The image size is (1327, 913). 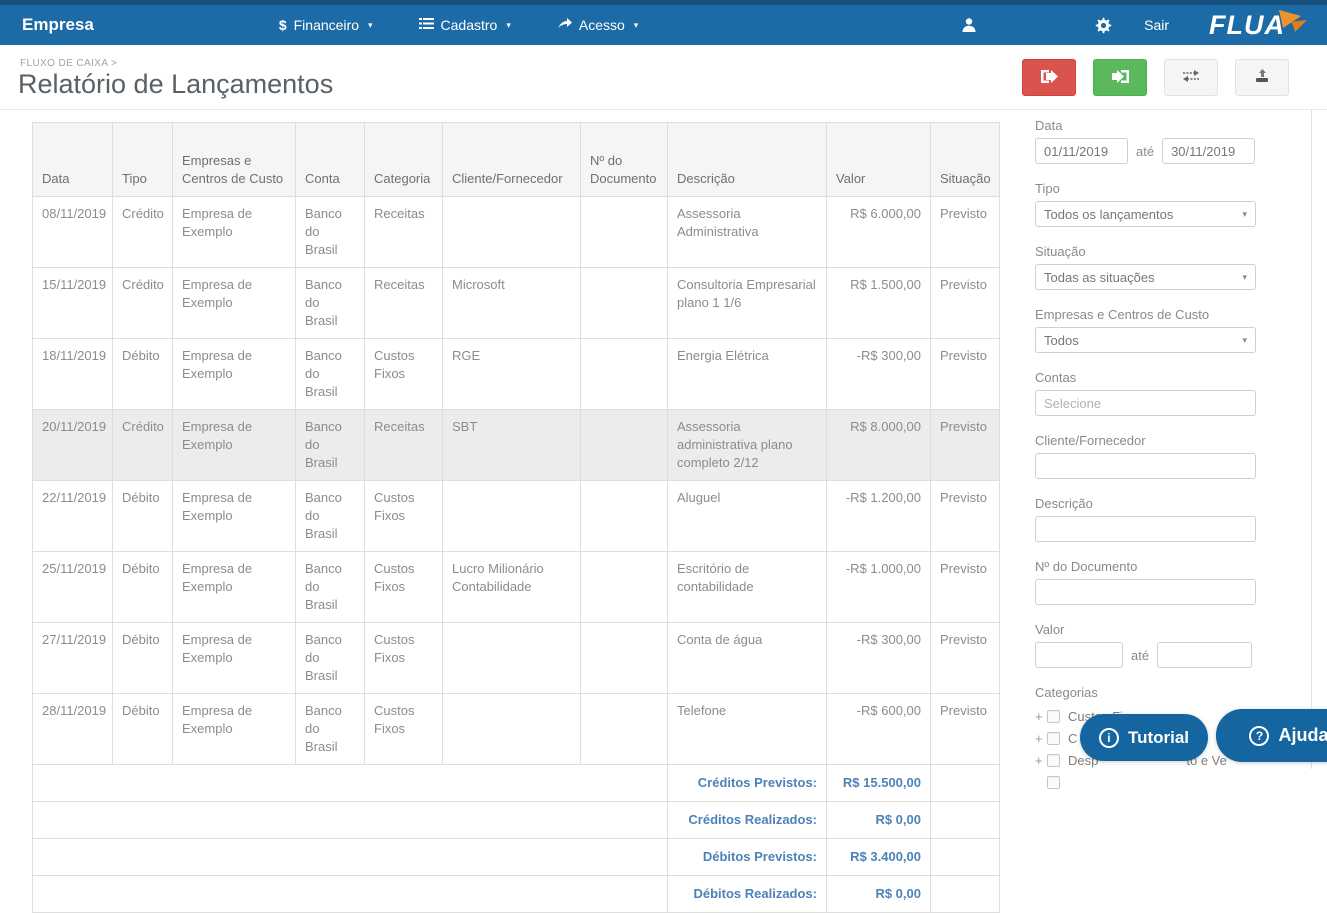 I want to click on cliente-input, so click(x=1145, y=466).